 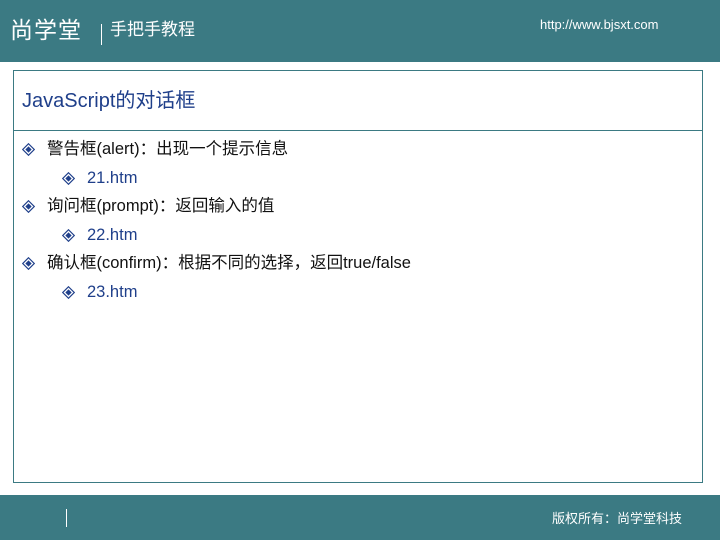 I want to click on bullet-text: 警告框(alert)：出现一个提示信息, so click(x=168, y=149).